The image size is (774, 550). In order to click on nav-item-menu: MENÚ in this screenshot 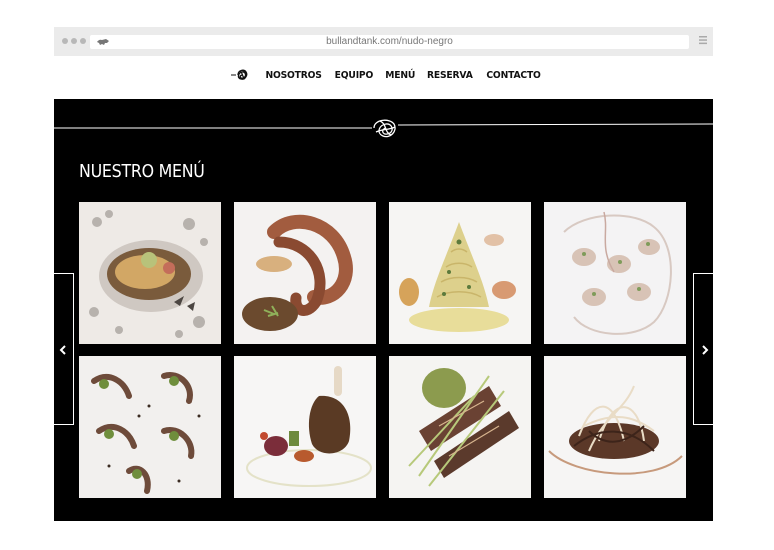, I will do `click(400, 75)`.